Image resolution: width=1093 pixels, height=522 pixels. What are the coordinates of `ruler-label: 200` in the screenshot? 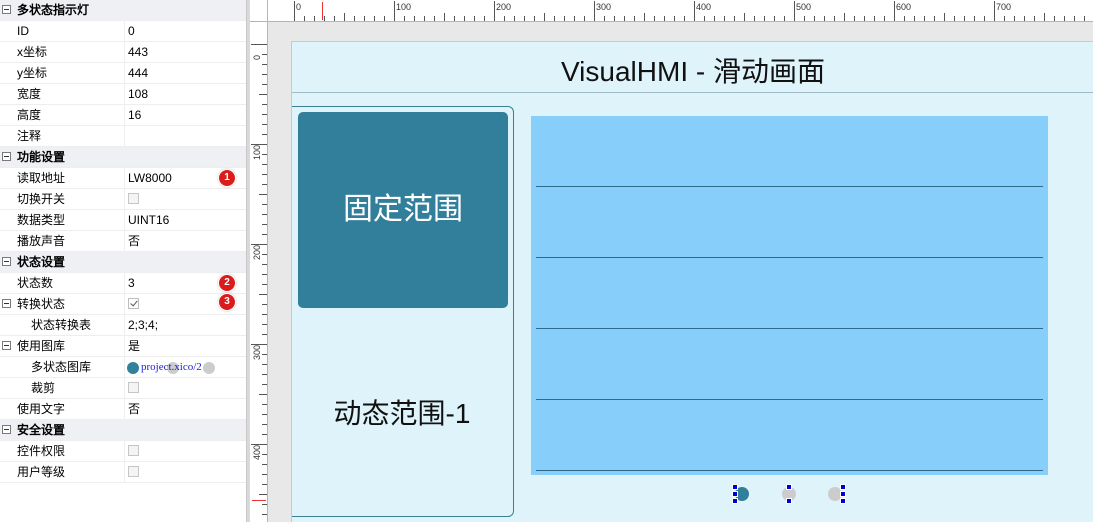 It's located at (257, 252).